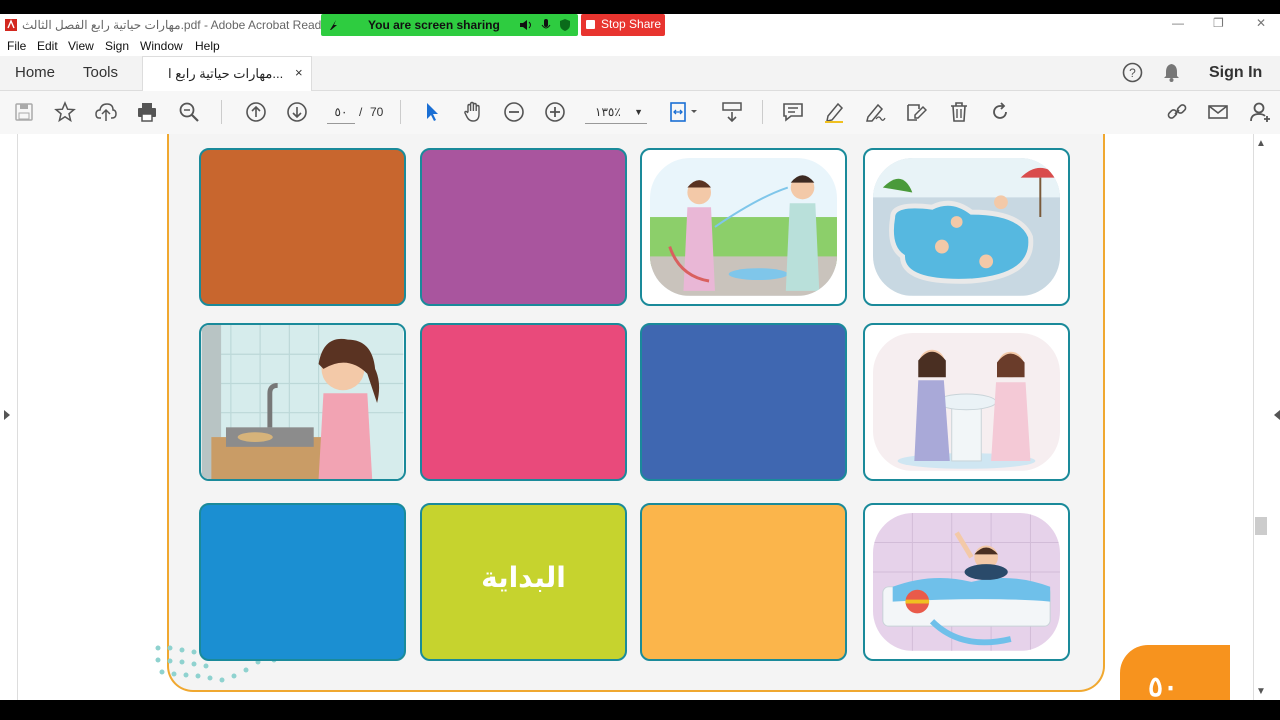 This screenshot has height=720, width=1280. I want to click on highlight-pen-icon, so click(834, 112).